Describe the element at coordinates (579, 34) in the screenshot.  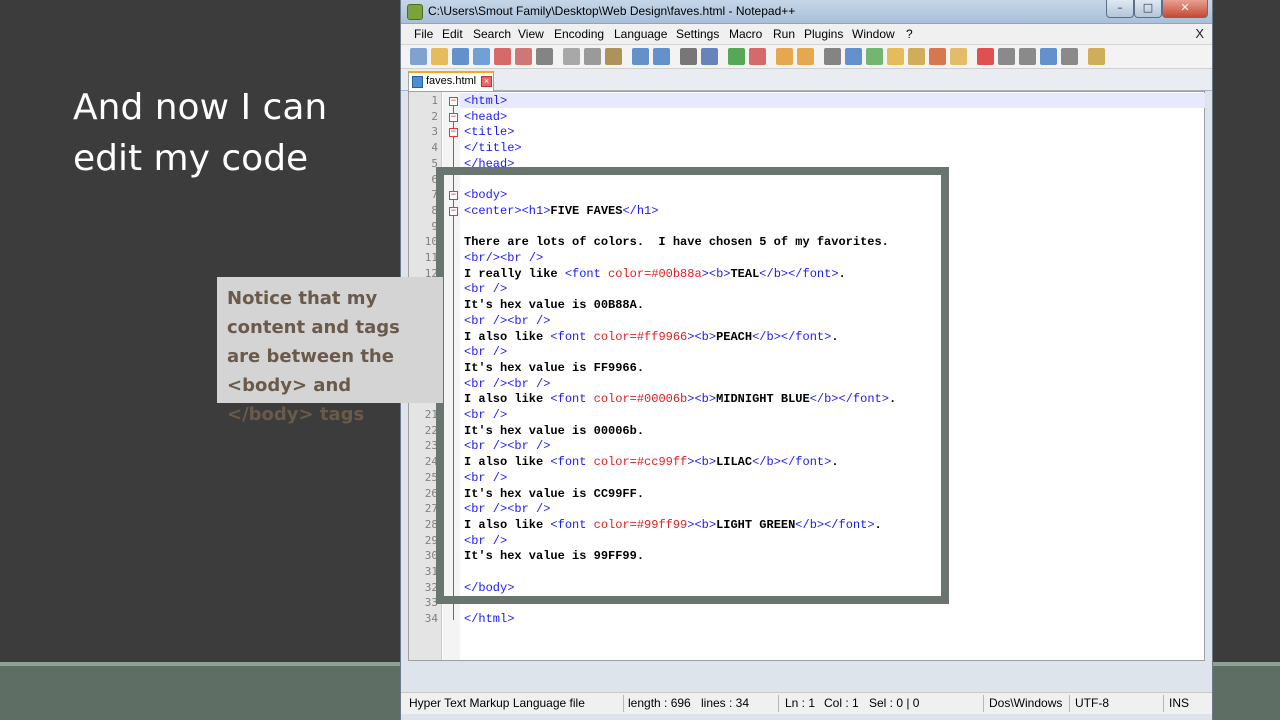
I see `menu-encoding: Encoding` at that location.